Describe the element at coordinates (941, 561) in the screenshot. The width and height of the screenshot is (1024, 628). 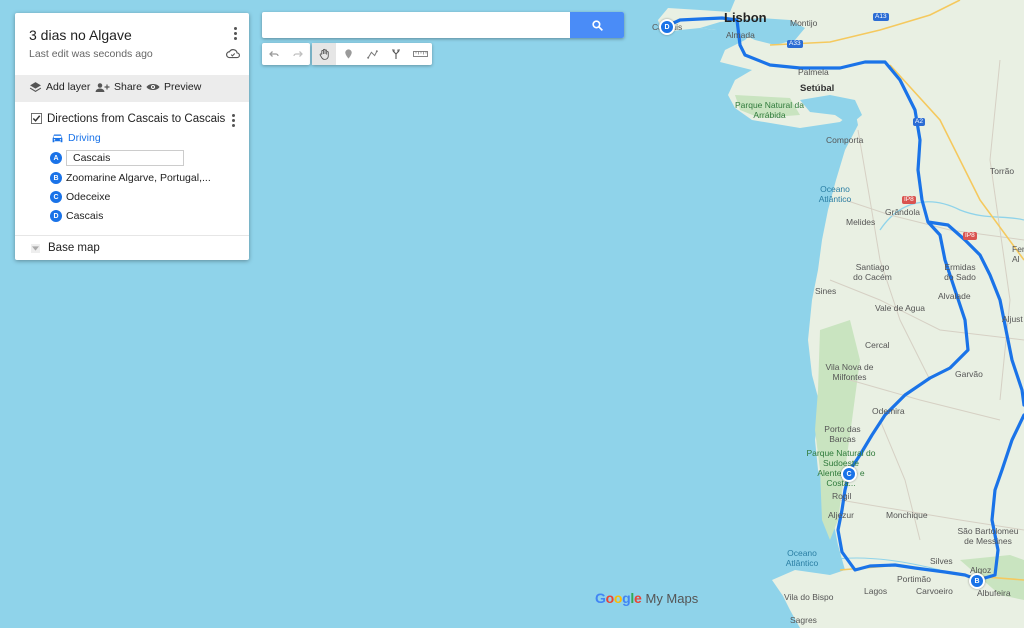
I see `map-label-silves: Silves` at that location.